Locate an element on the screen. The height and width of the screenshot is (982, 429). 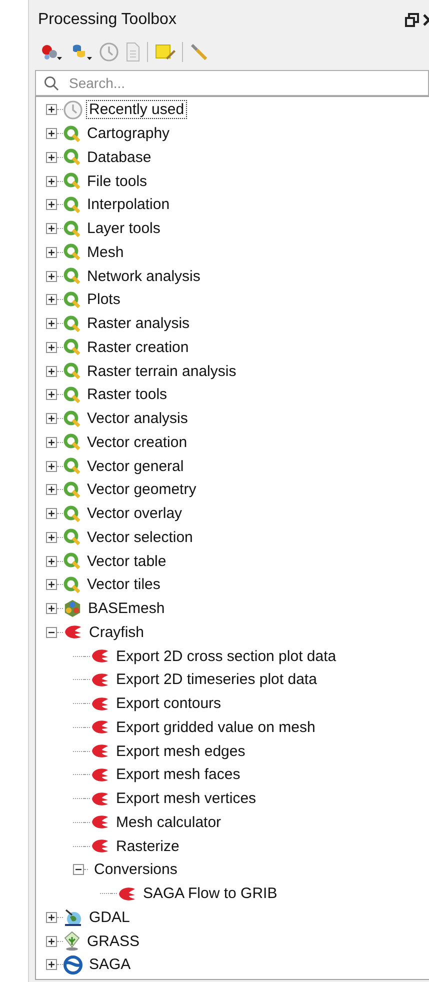
tree-item: SAGA Flow to GRIB is located at coordinates (210, 894).